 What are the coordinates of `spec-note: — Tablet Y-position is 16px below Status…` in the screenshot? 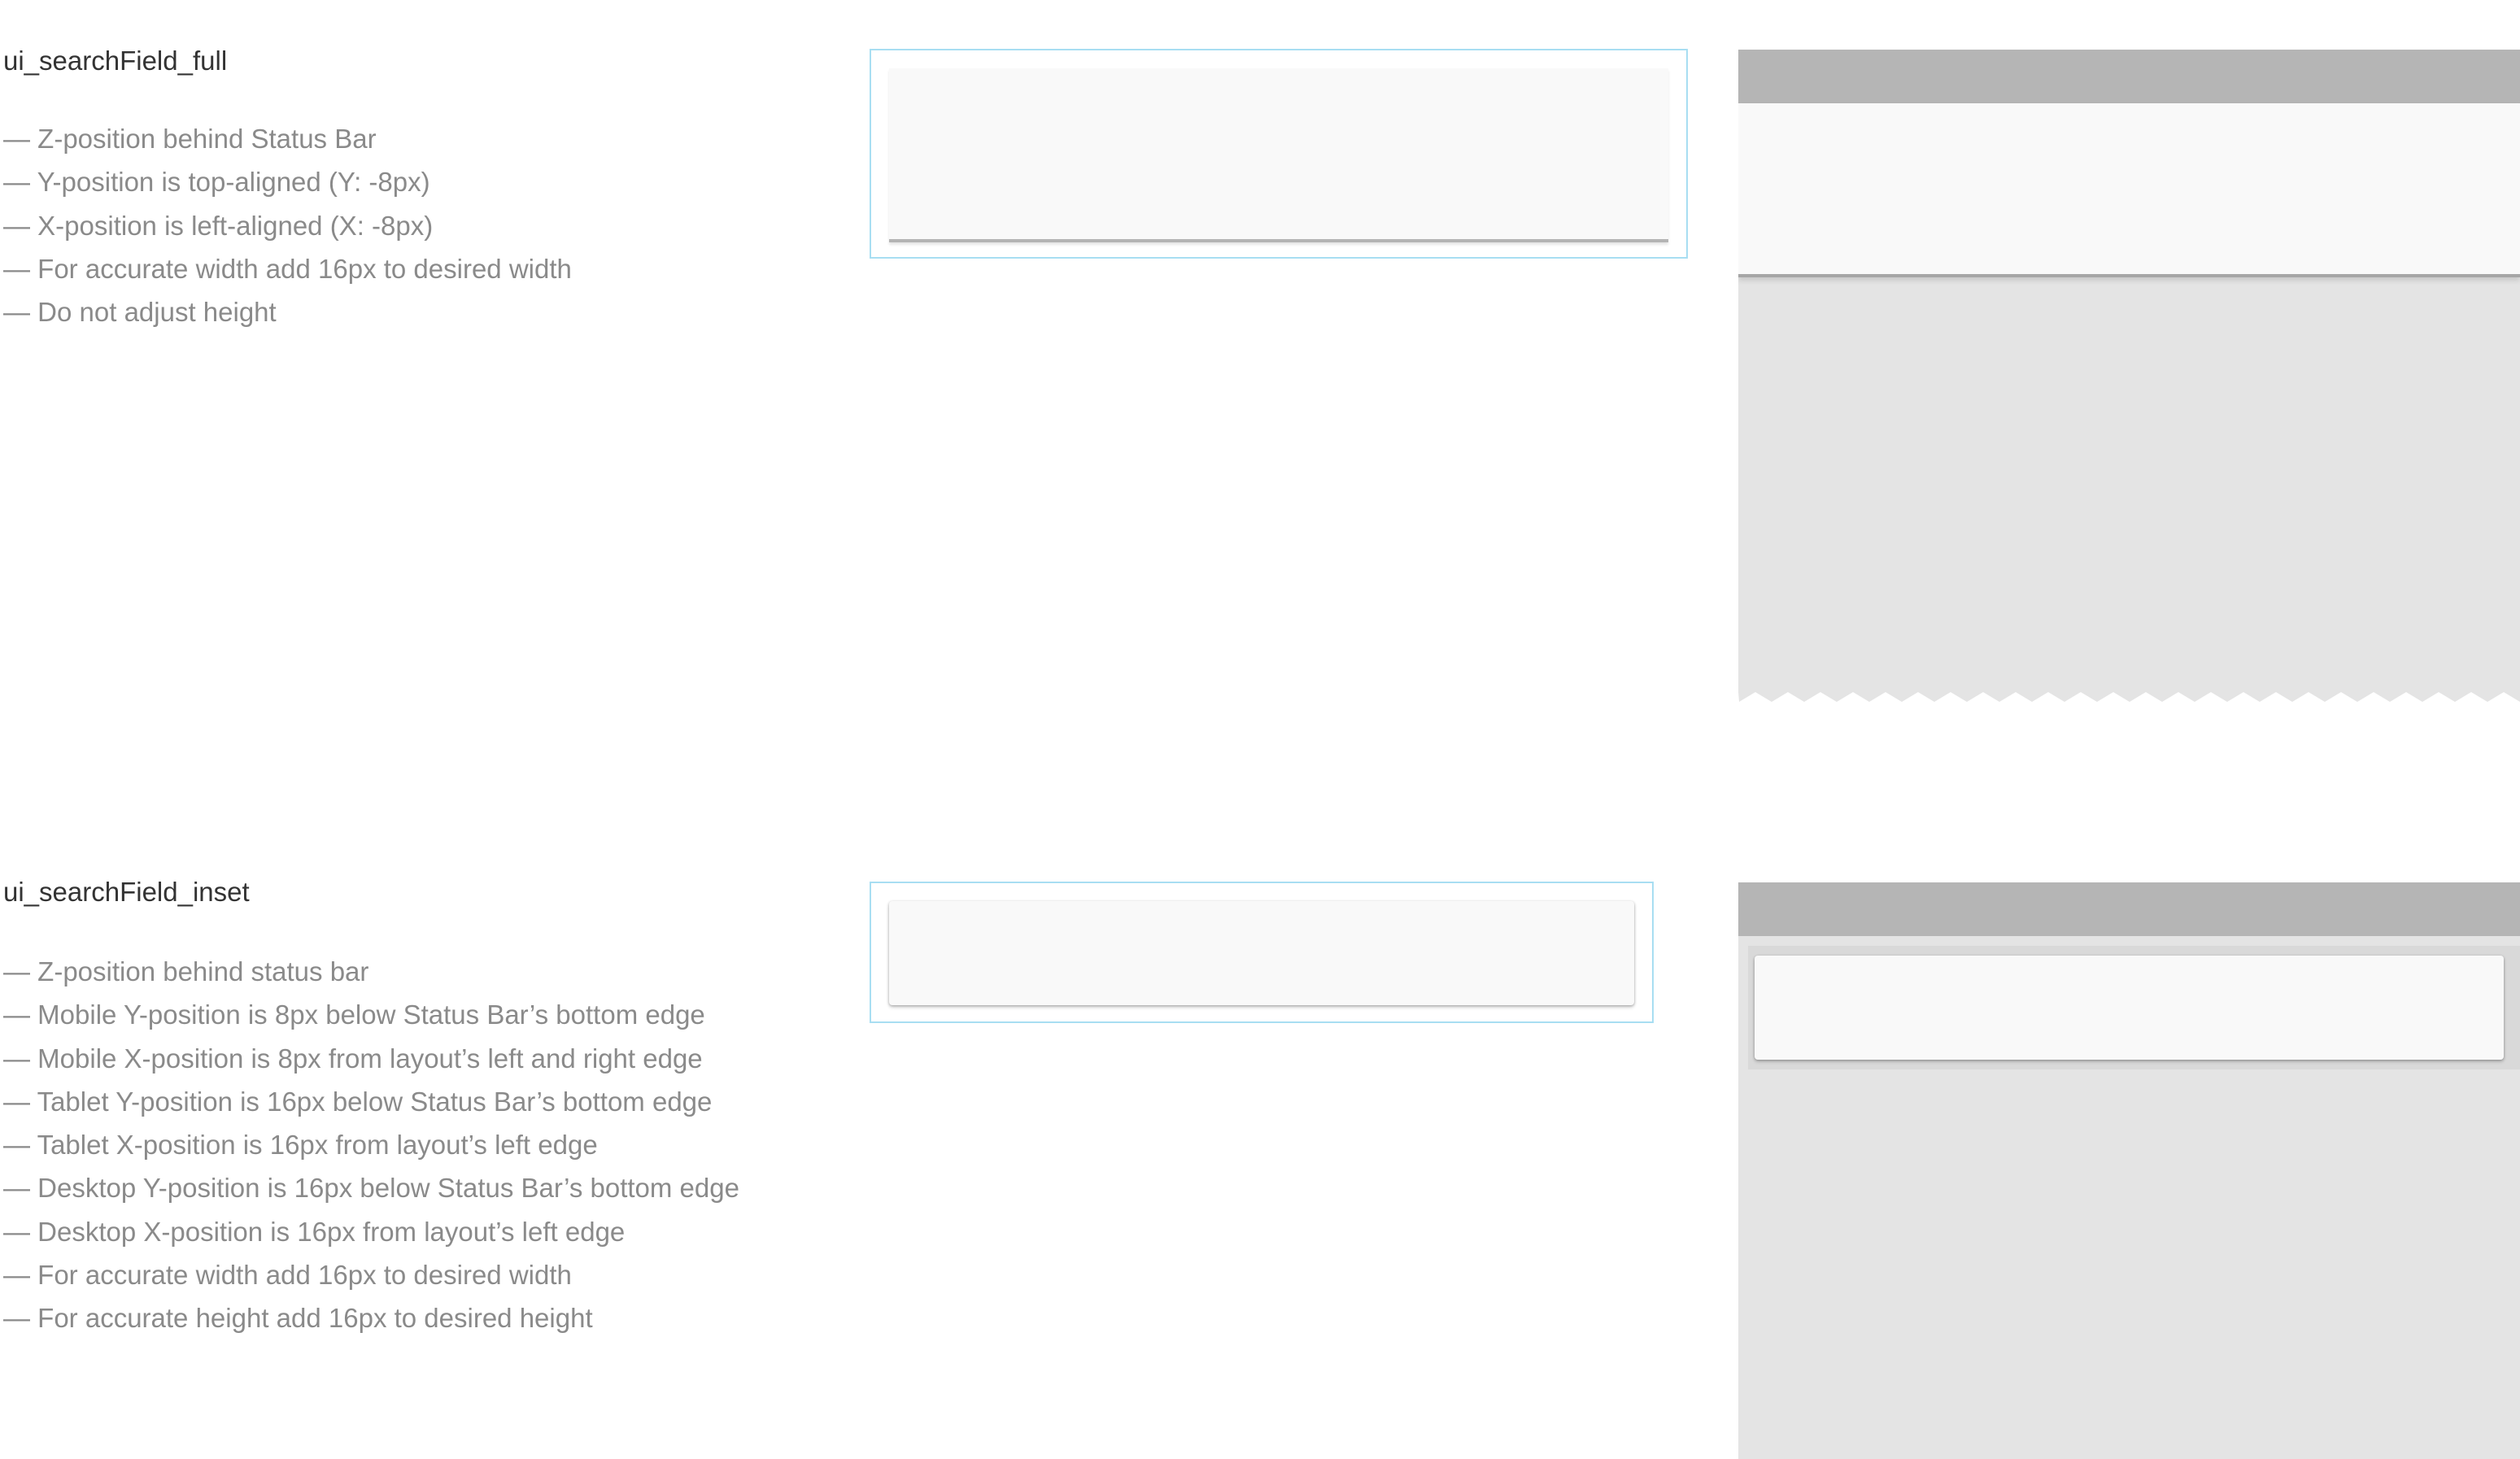 It's located at (358, 1102).